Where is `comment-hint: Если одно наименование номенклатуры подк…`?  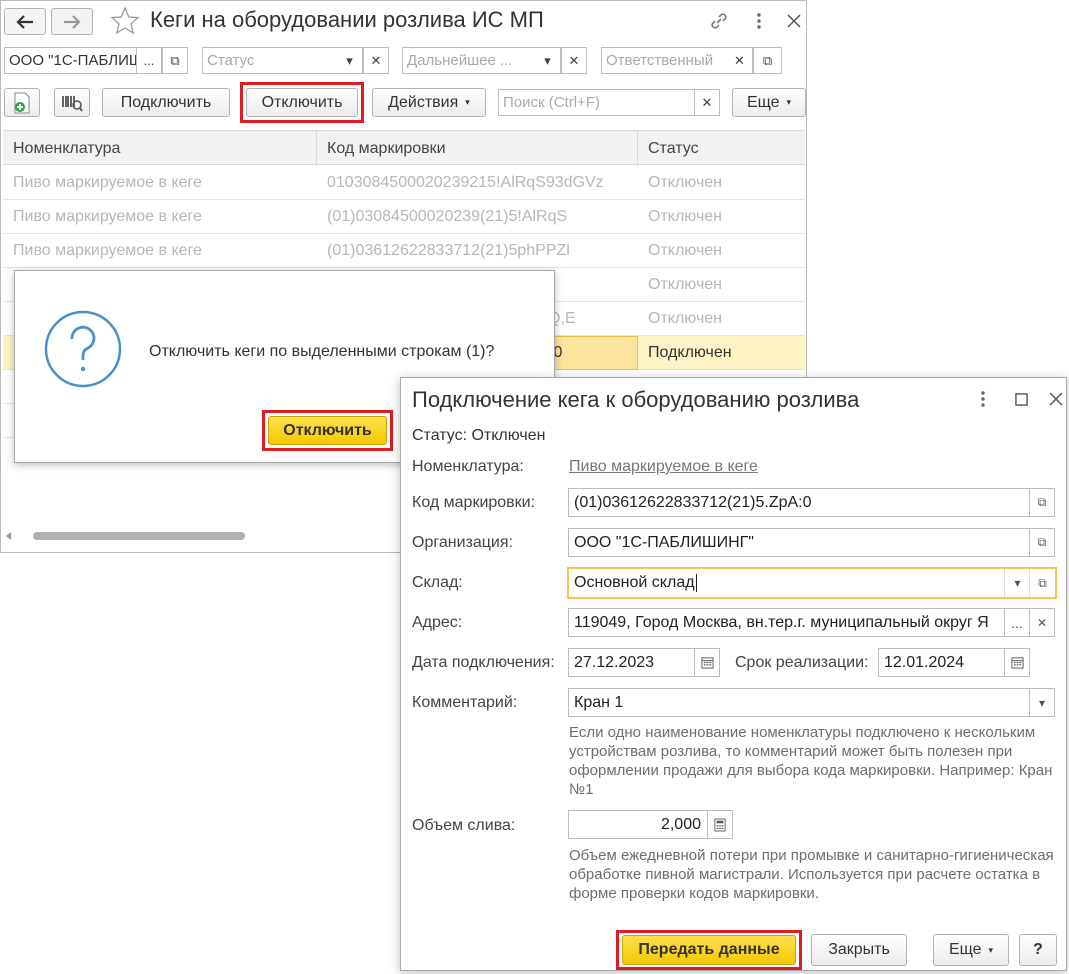 comment-hint: Если одно наименование номенклатуры подк… is located at coordinates (811, 761).